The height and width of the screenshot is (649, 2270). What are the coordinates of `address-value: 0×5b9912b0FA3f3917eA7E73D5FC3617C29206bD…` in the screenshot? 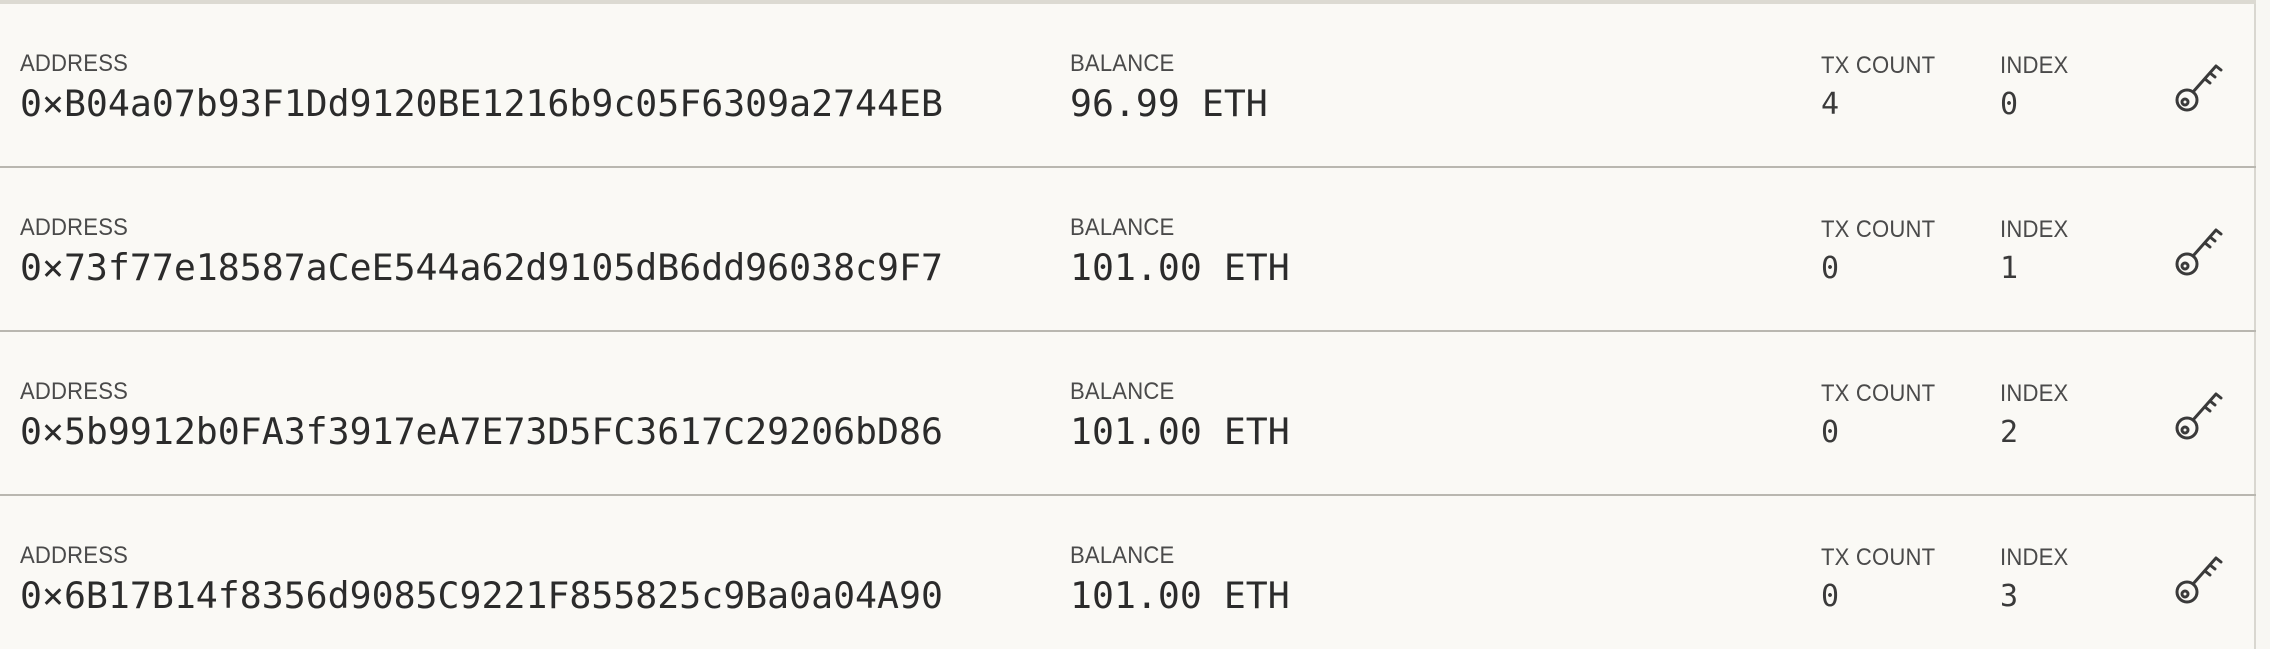 It's located at (481, 431).